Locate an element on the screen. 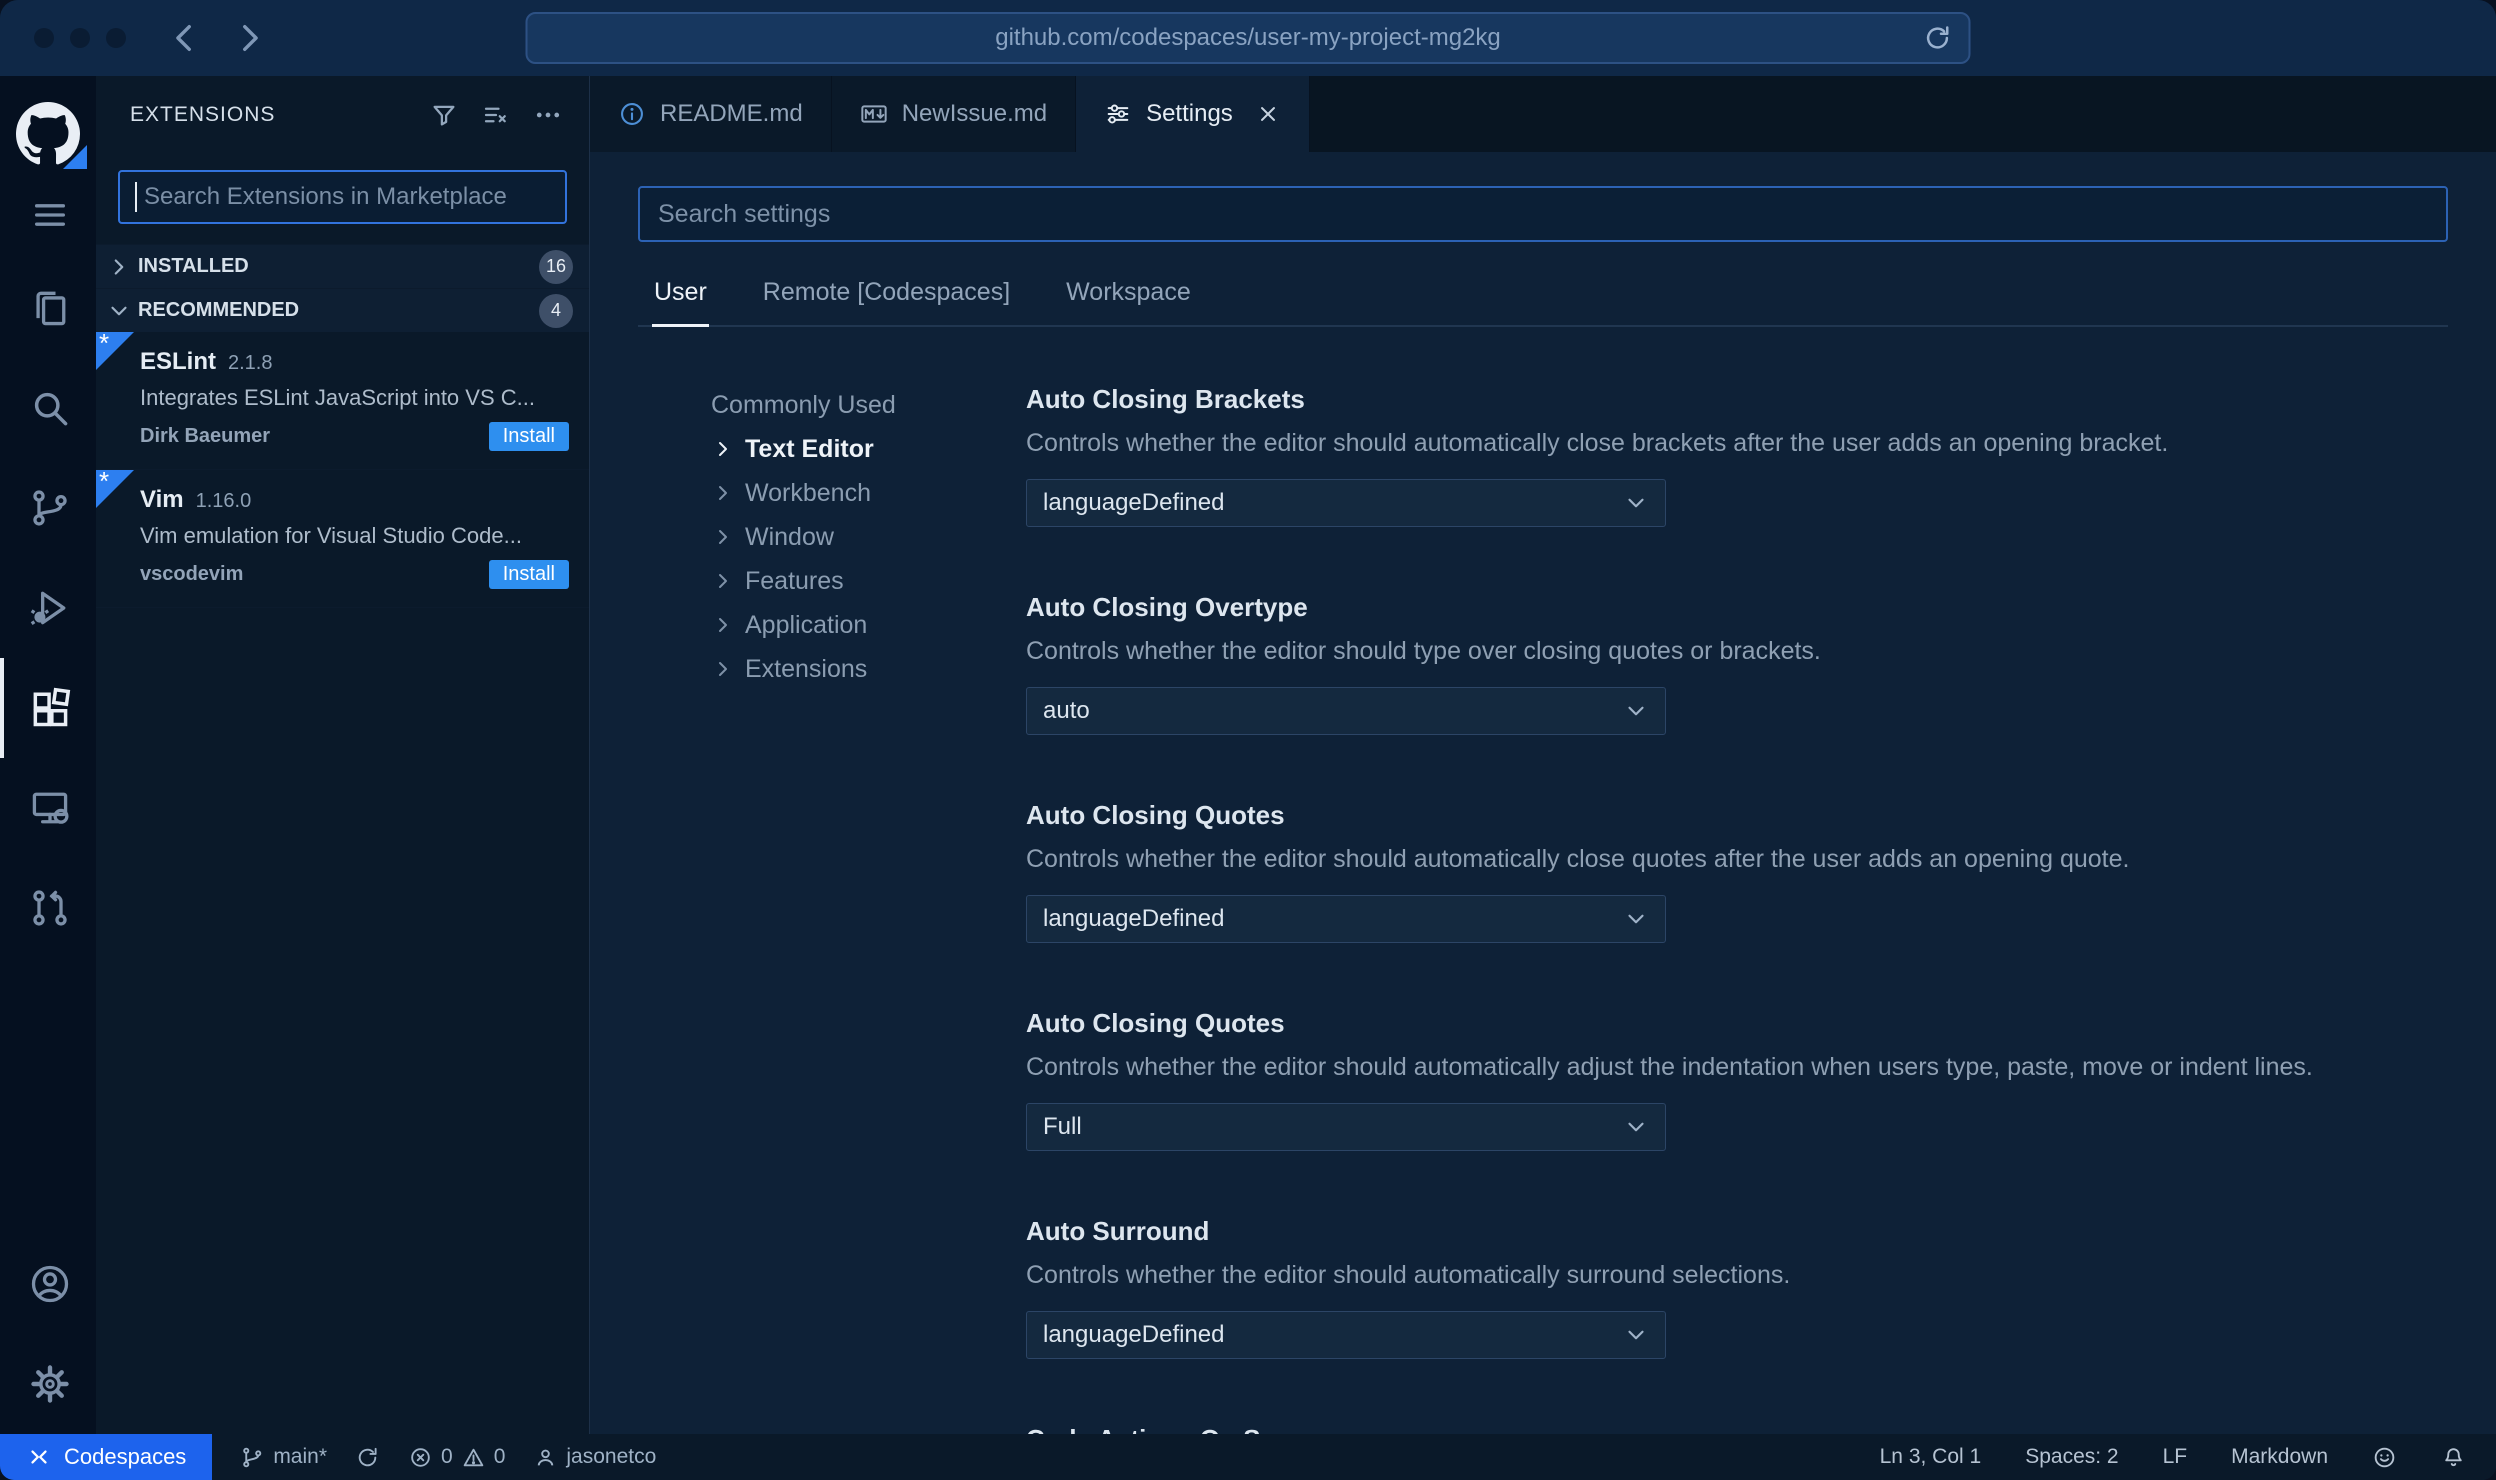 The image size is (2496, 1480). section-recommended: RECOMMENDED 4 is located at coordinates (342, 310).